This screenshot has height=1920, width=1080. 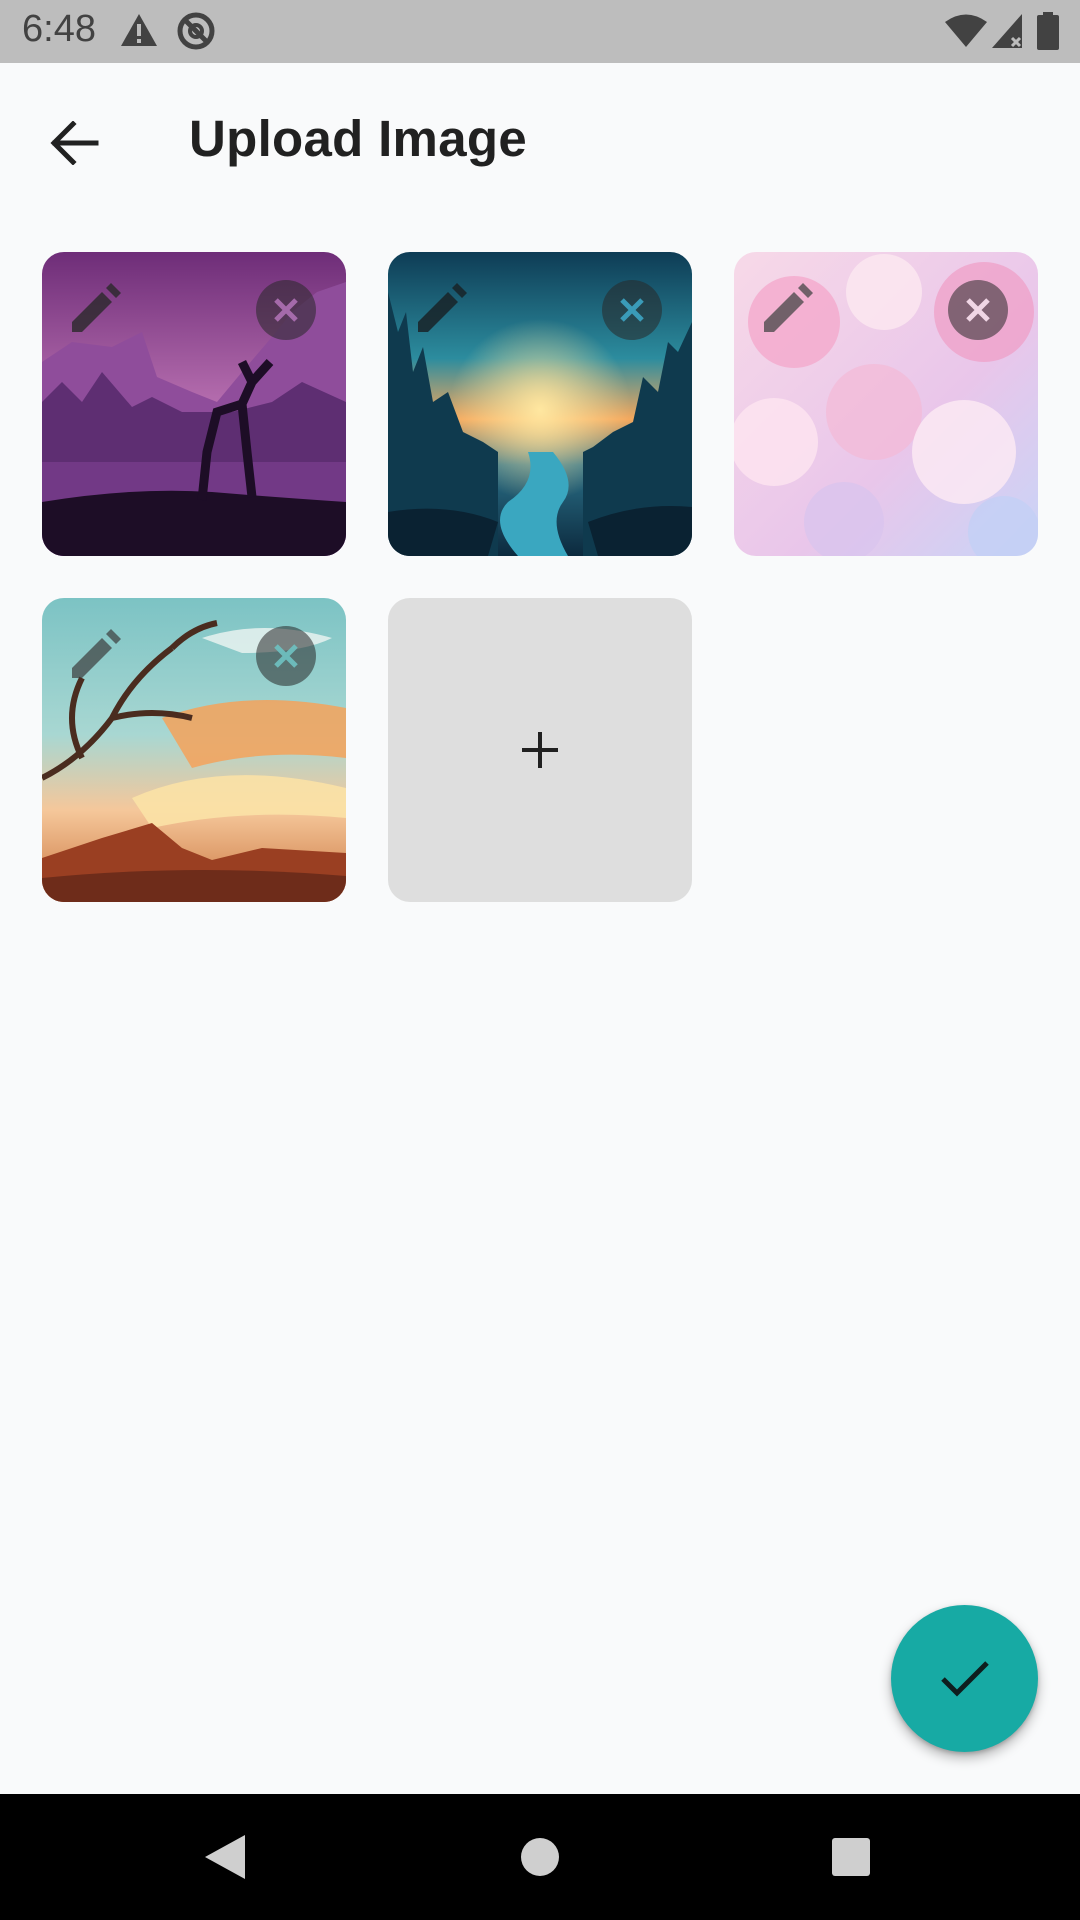 I want to click on navigation-bar, so click(x=540, y=1857).